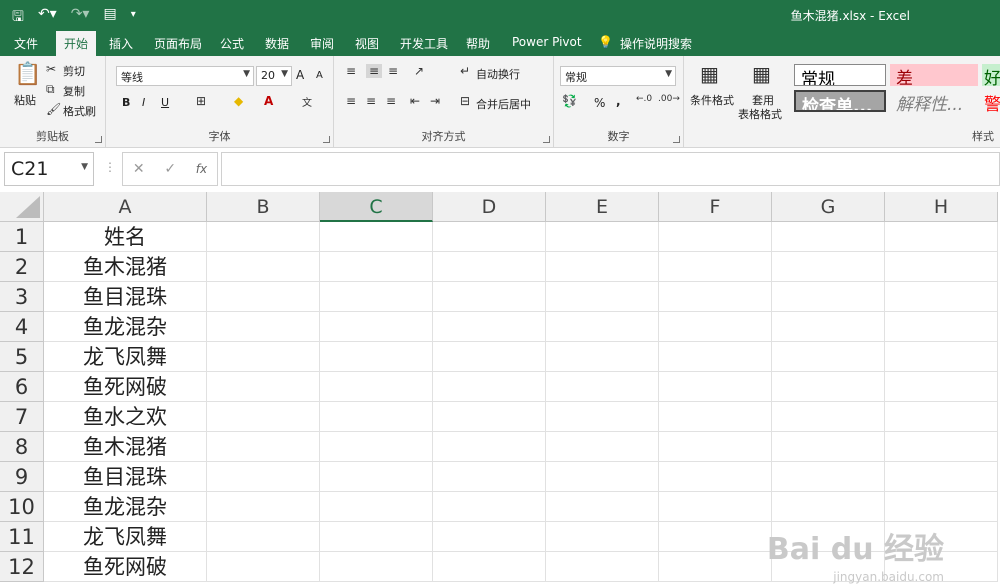 The image size is (1000, 586). I want to click on column-header-b: B, so click(263, 207).